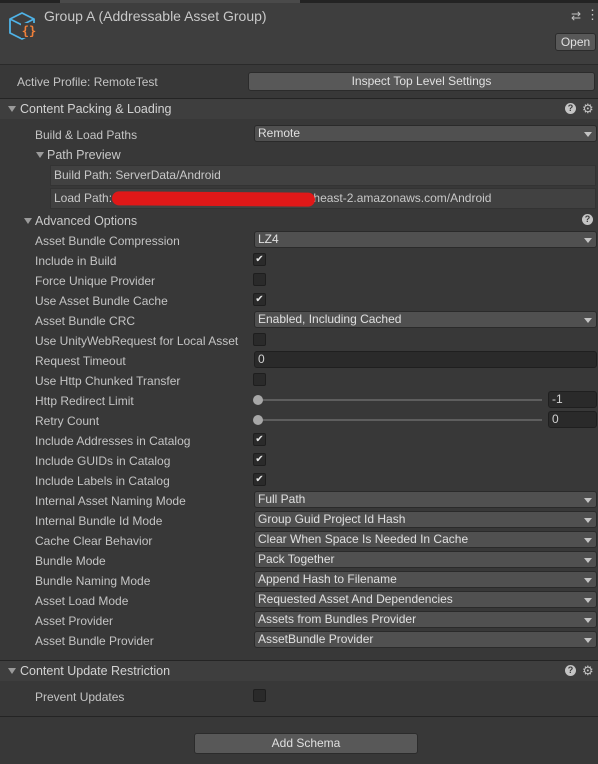 This screenshot has width=598, height=764. Describe the element at coordinates (575, 42) in the screenshot. I see `open-button: Open` at that location.